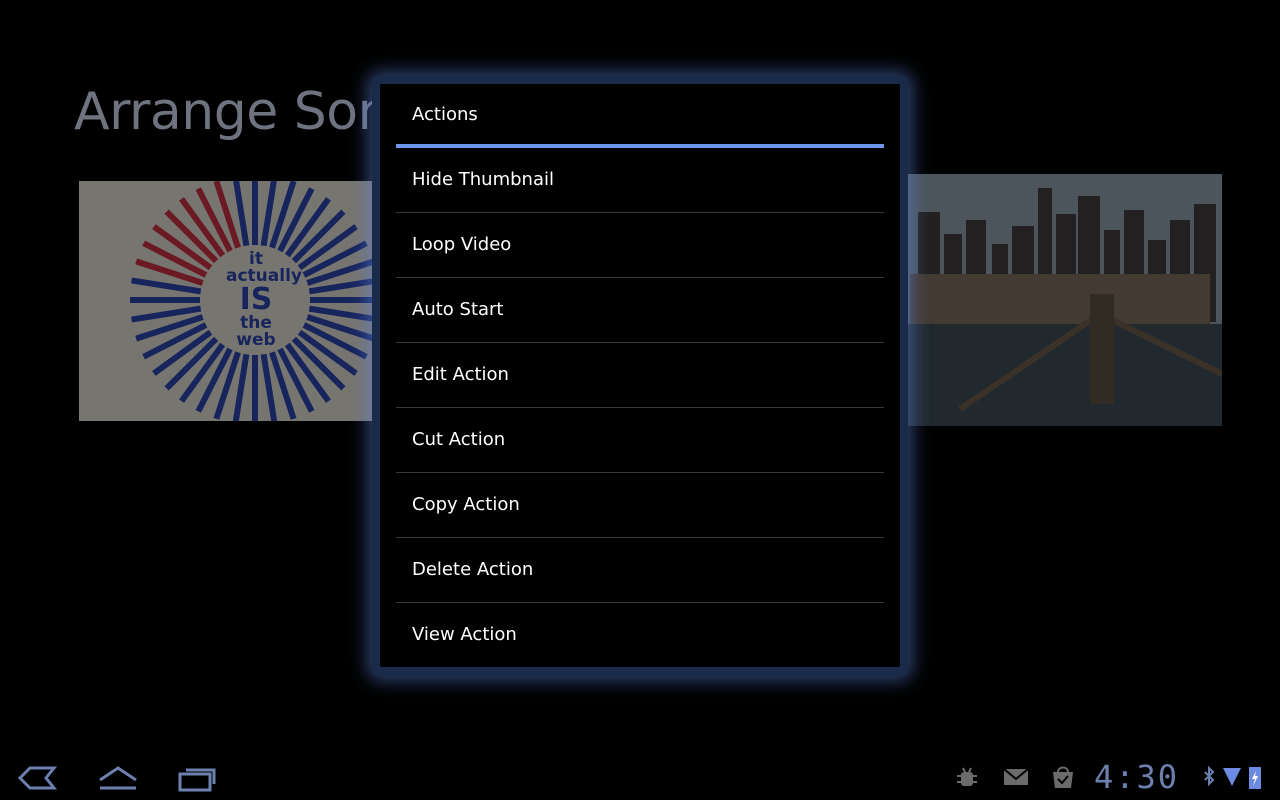  I want to click on wifi-icon, so click(1232, 777).